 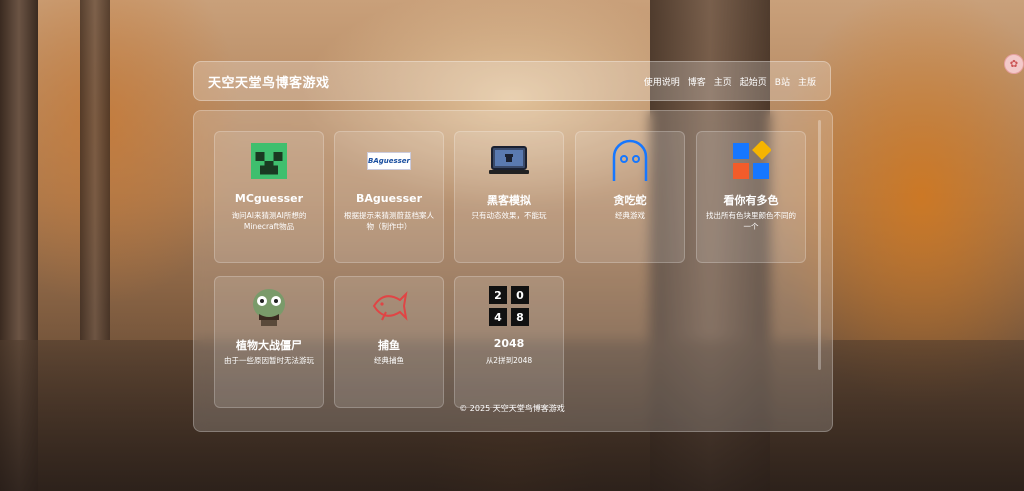 I want to click on game-desc: 询问AI来猜测AI所想的Minecraft物品, so click(x=269, y=221).